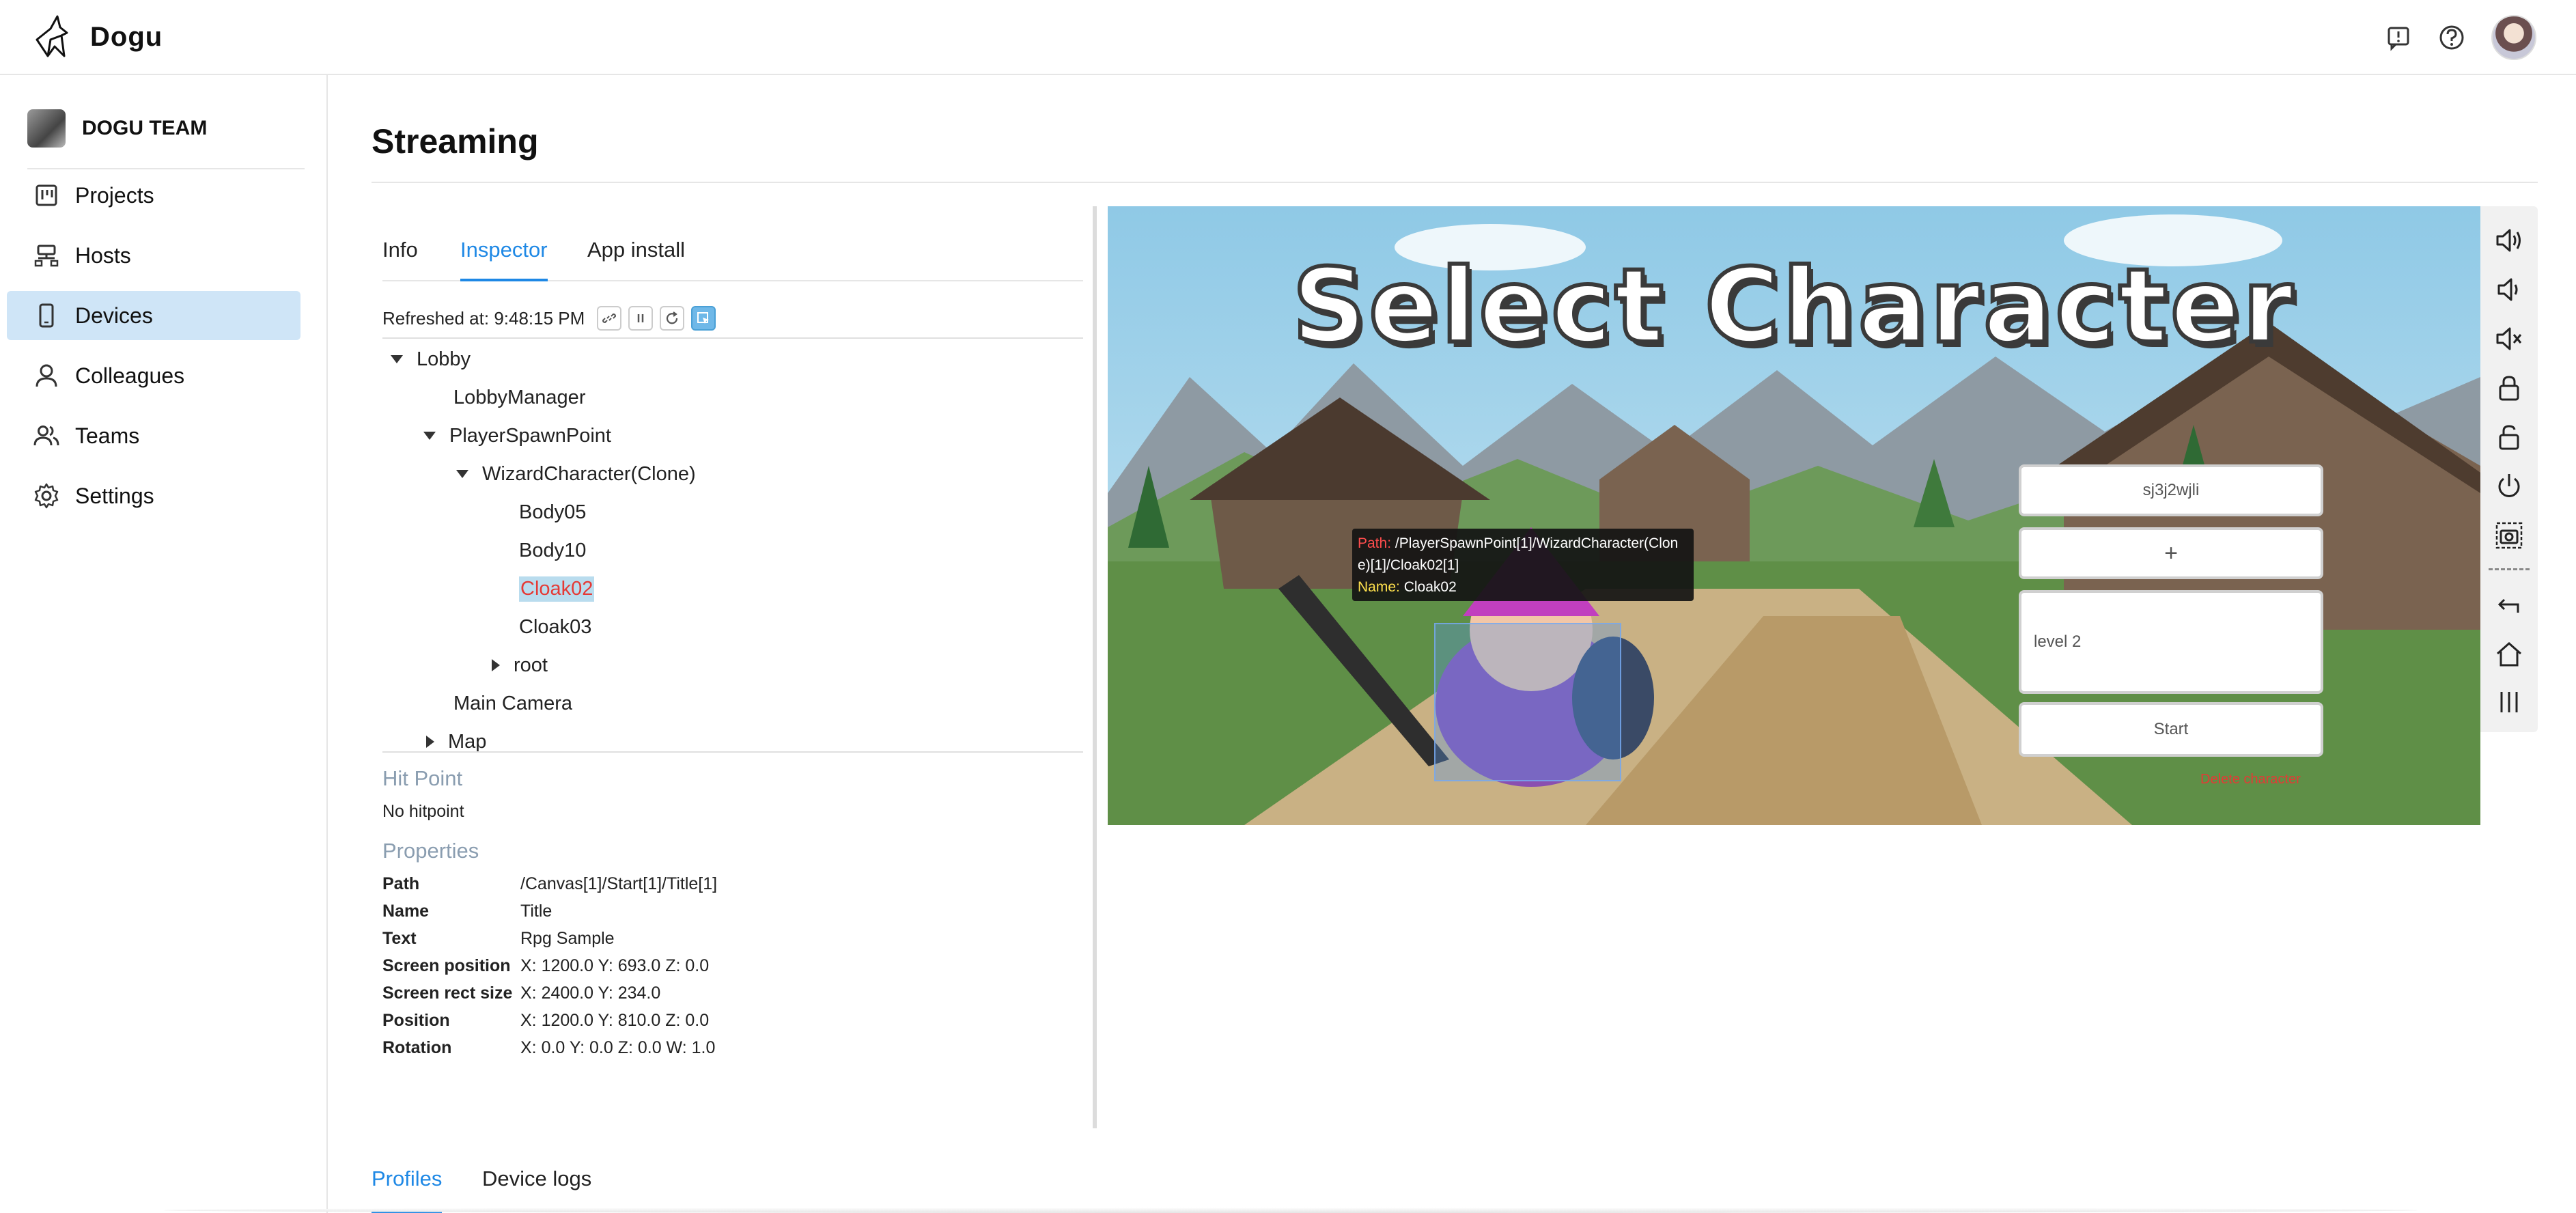 This screenshot has width=2576, height=1213. Describe the element at coordinates (536, 911) in the screenshot. I see `property-value: Title` at that location.